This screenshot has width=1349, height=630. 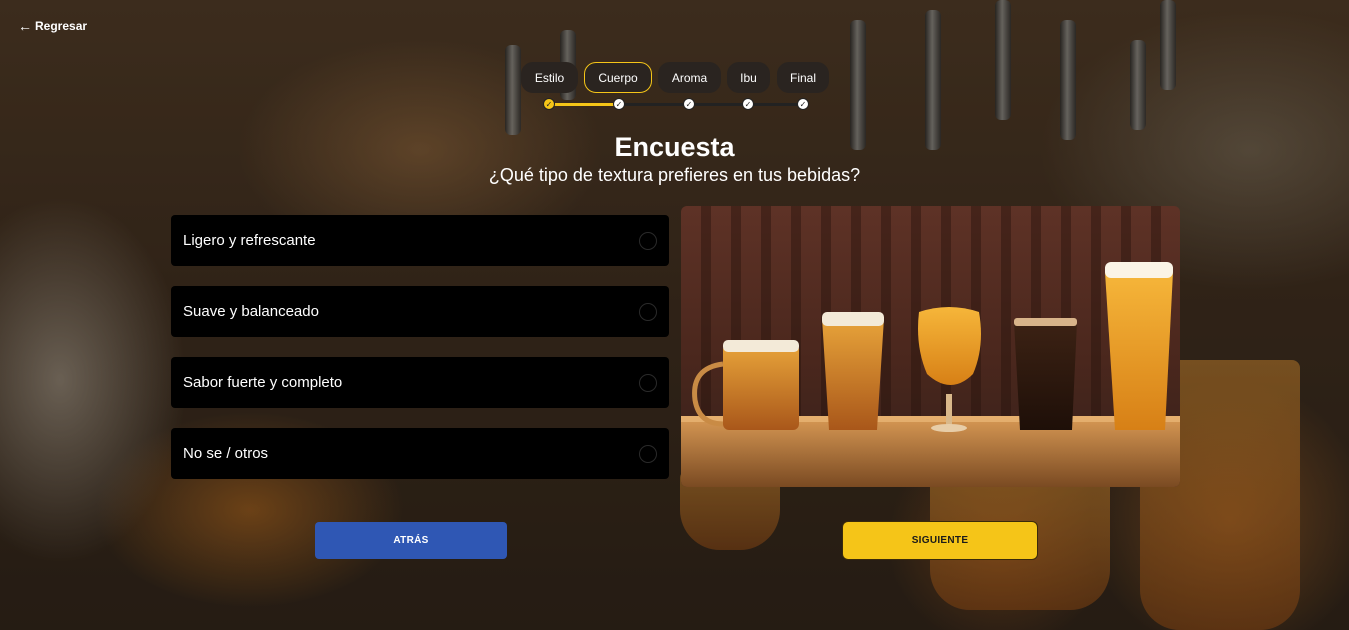 What do you see at coordinates (940, 540) in the screenshot?
I see `next-button: SIGUIENTE` at bounding box center [940, 540].